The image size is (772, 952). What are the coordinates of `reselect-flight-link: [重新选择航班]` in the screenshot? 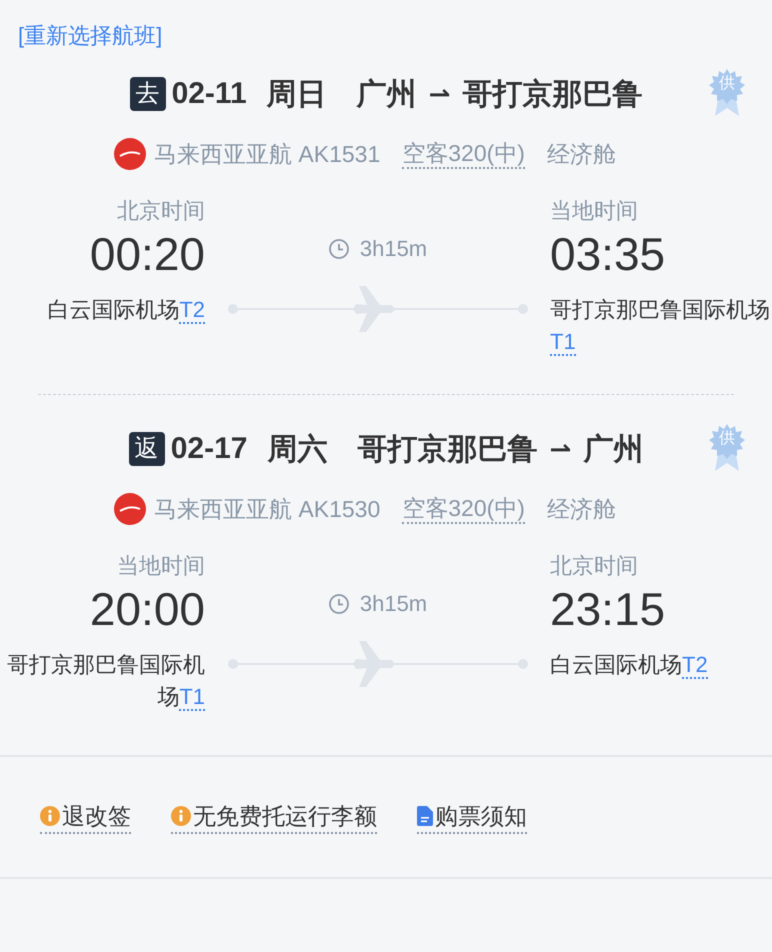 It's located at (90, 36).